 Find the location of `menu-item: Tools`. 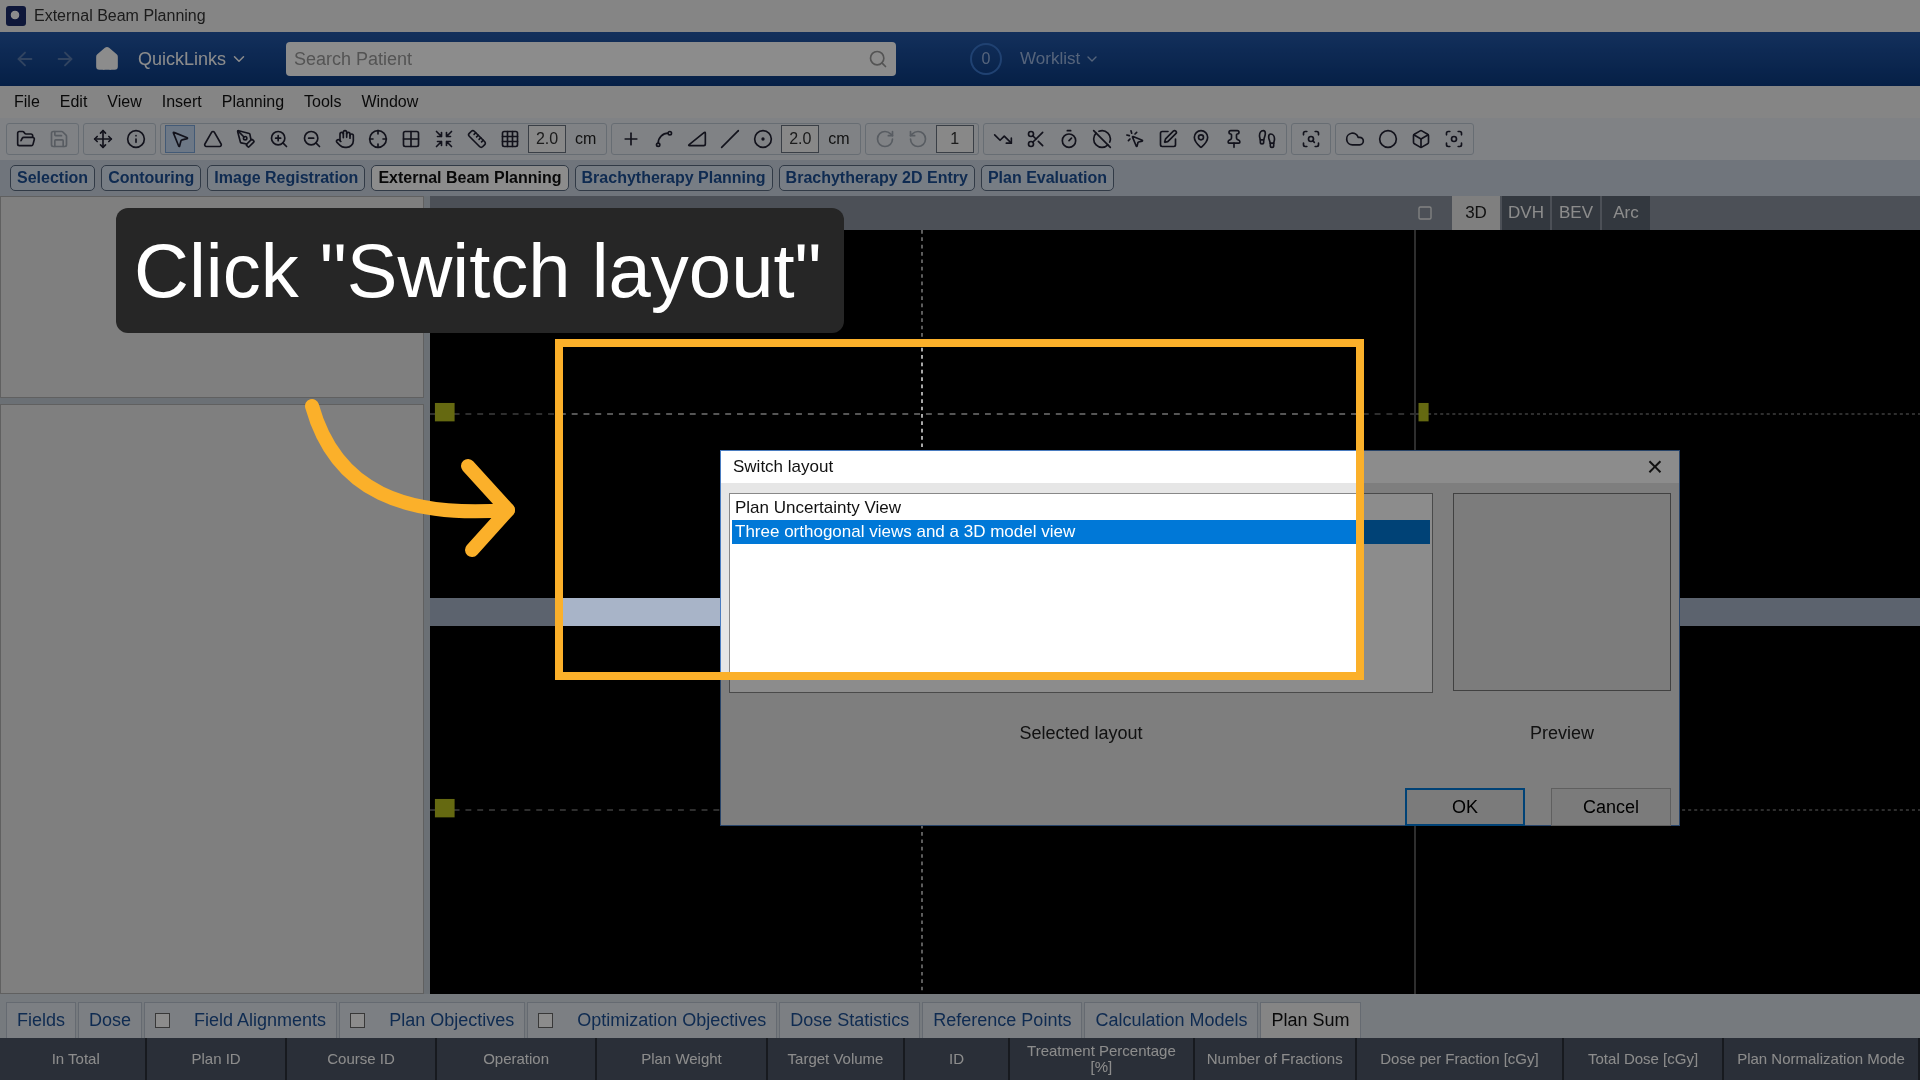

menu-item: Tools is located at coordinates (323, 102).